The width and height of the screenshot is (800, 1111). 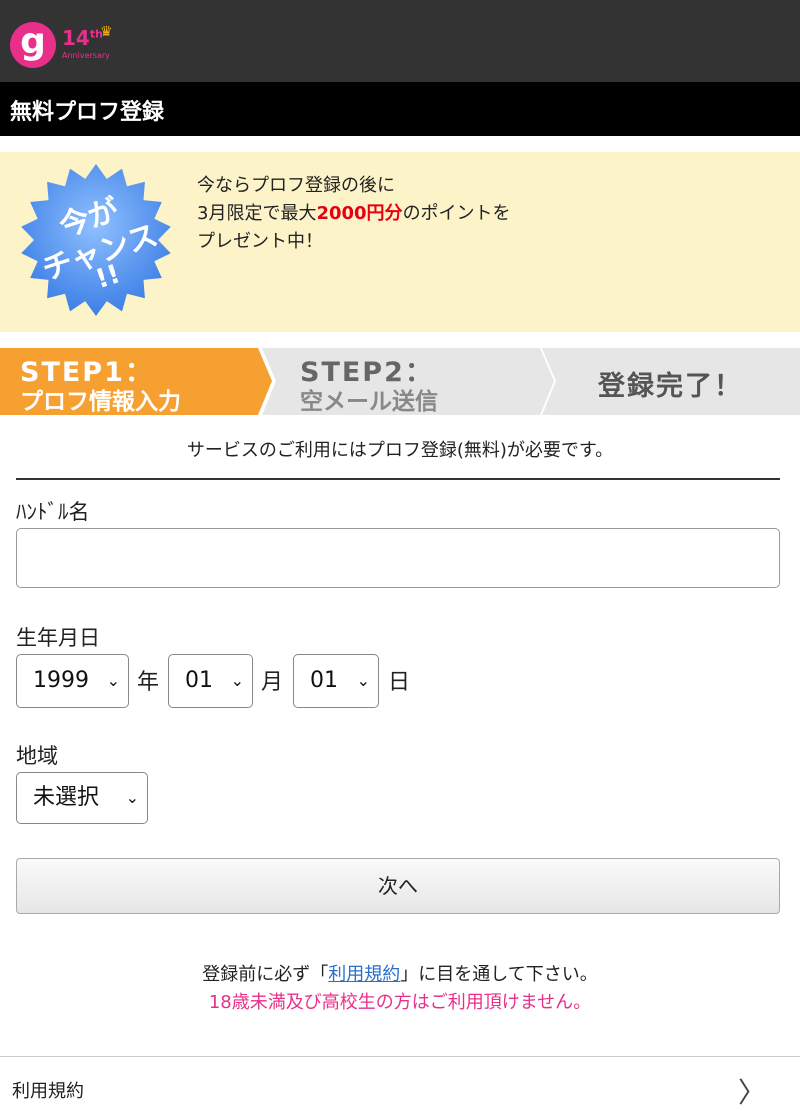 What do you see at coordinates (296, 185) in the screenshot?
I see `promo-line1: 今ならプロフ登録の後に` at bounding box center [296, 185].